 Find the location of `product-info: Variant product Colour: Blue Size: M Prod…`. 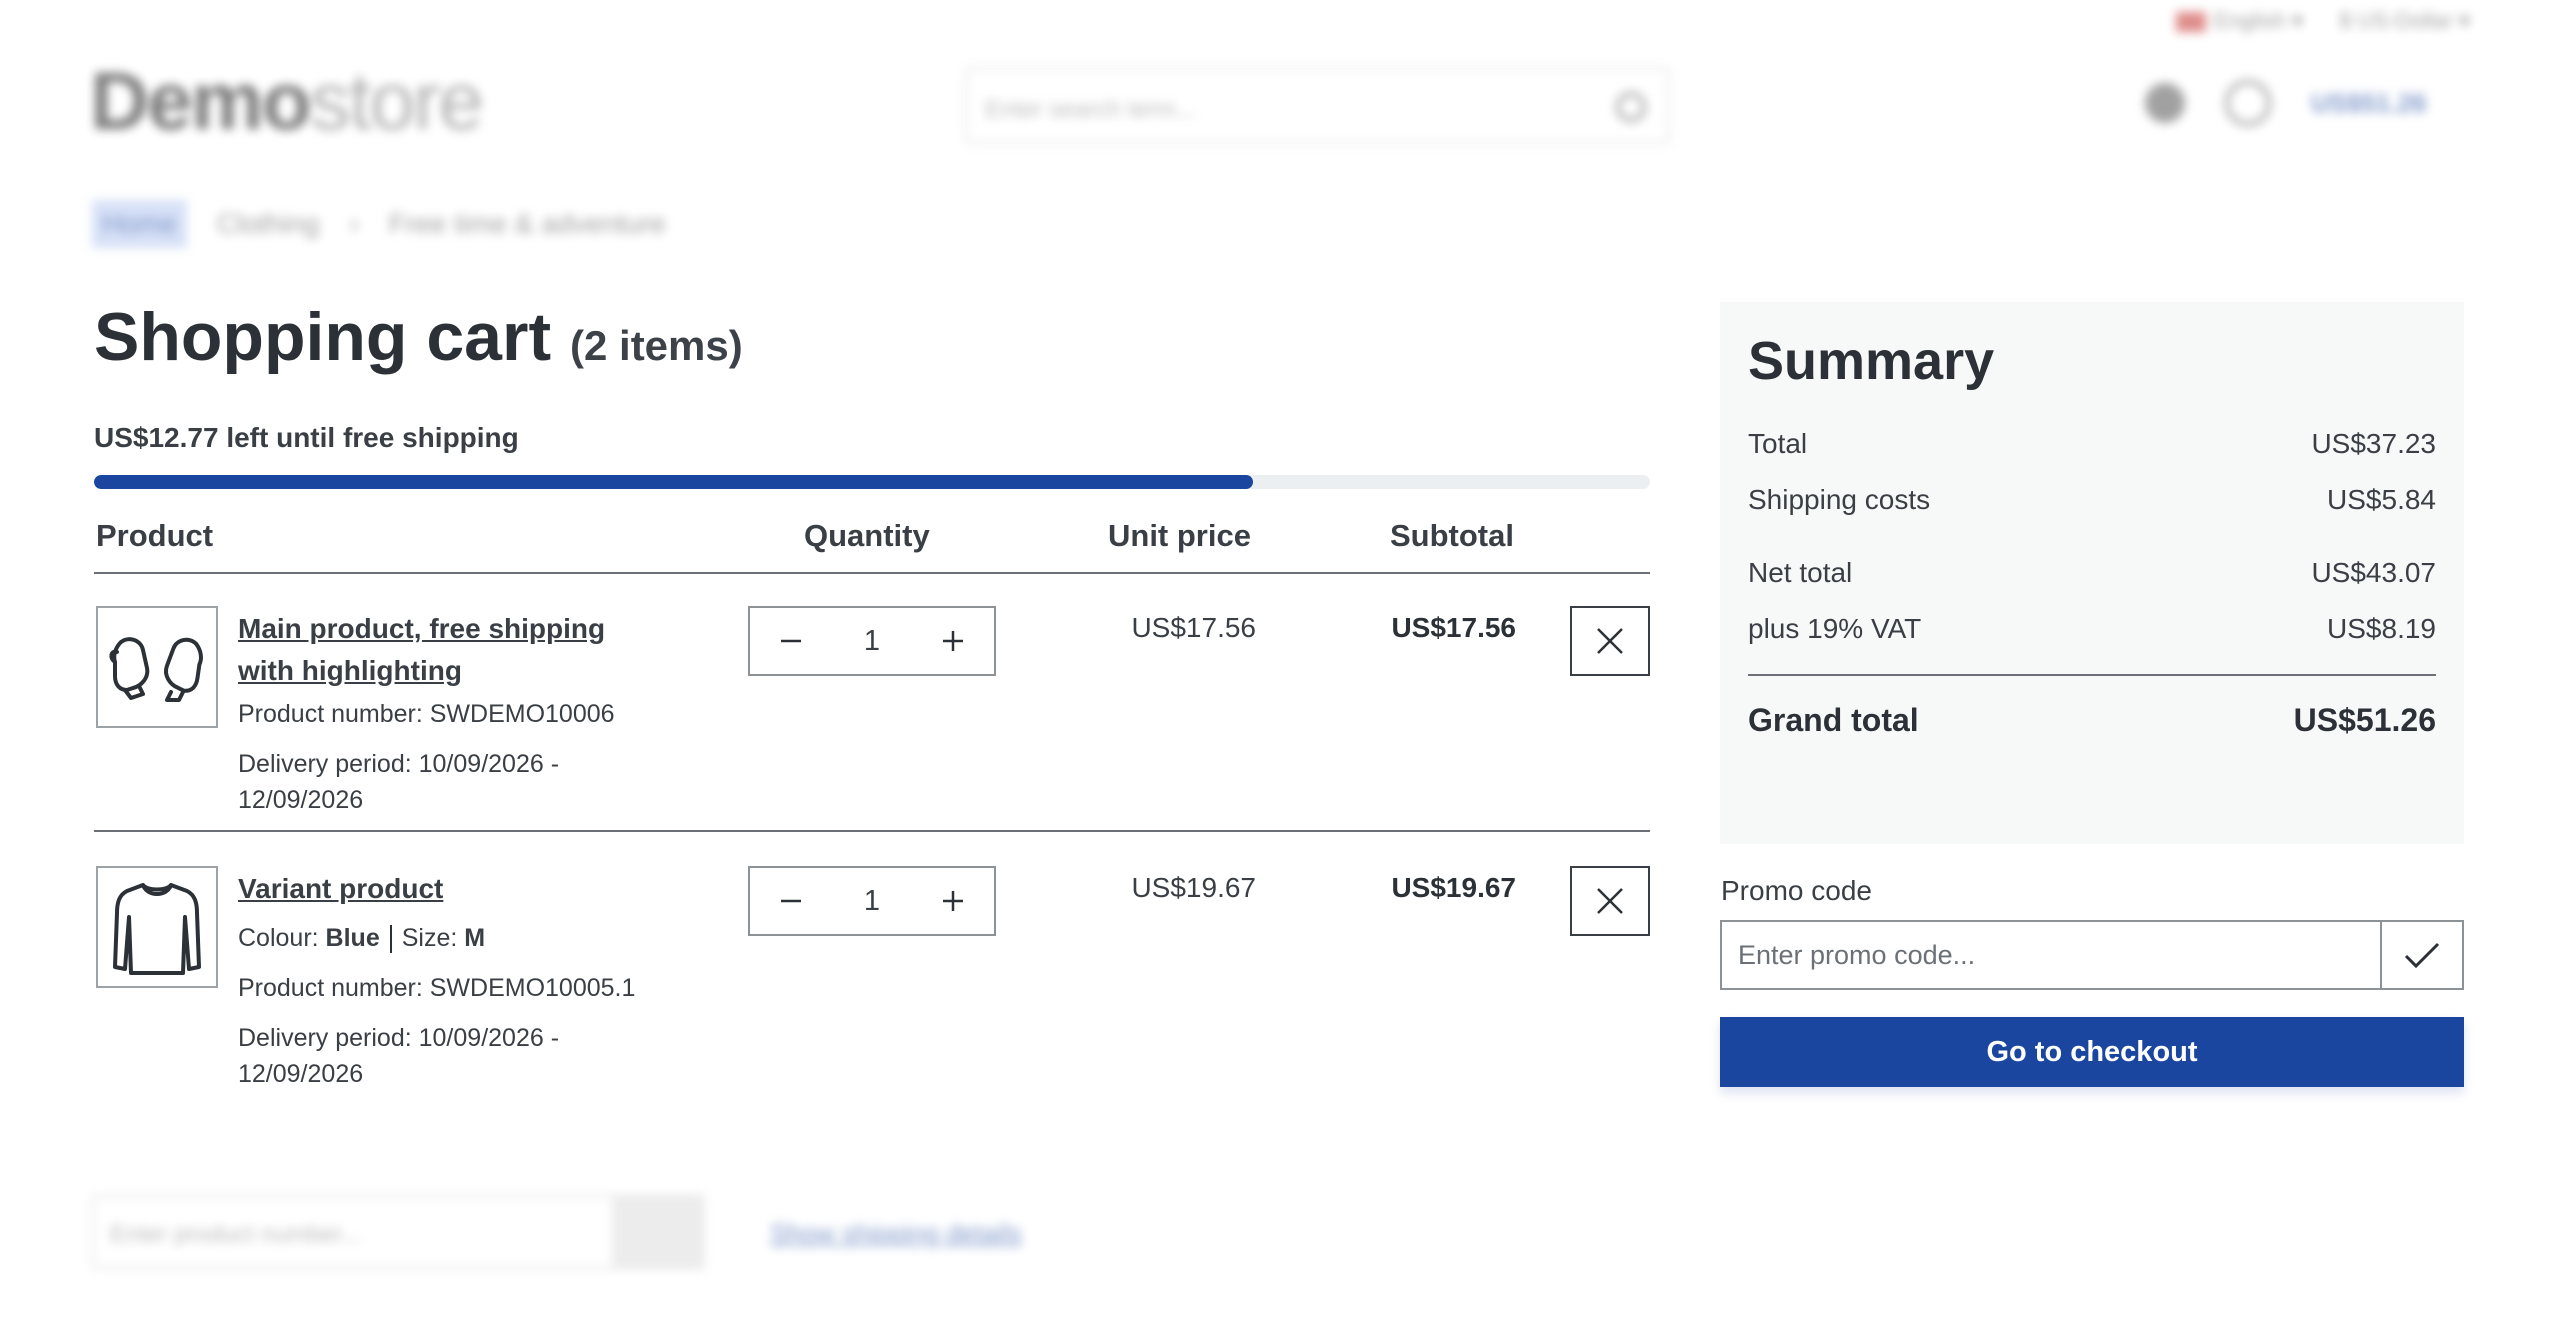

product-info: Variant product Colour: Blue Size: M Prod… is located at coordinates (448, 980).